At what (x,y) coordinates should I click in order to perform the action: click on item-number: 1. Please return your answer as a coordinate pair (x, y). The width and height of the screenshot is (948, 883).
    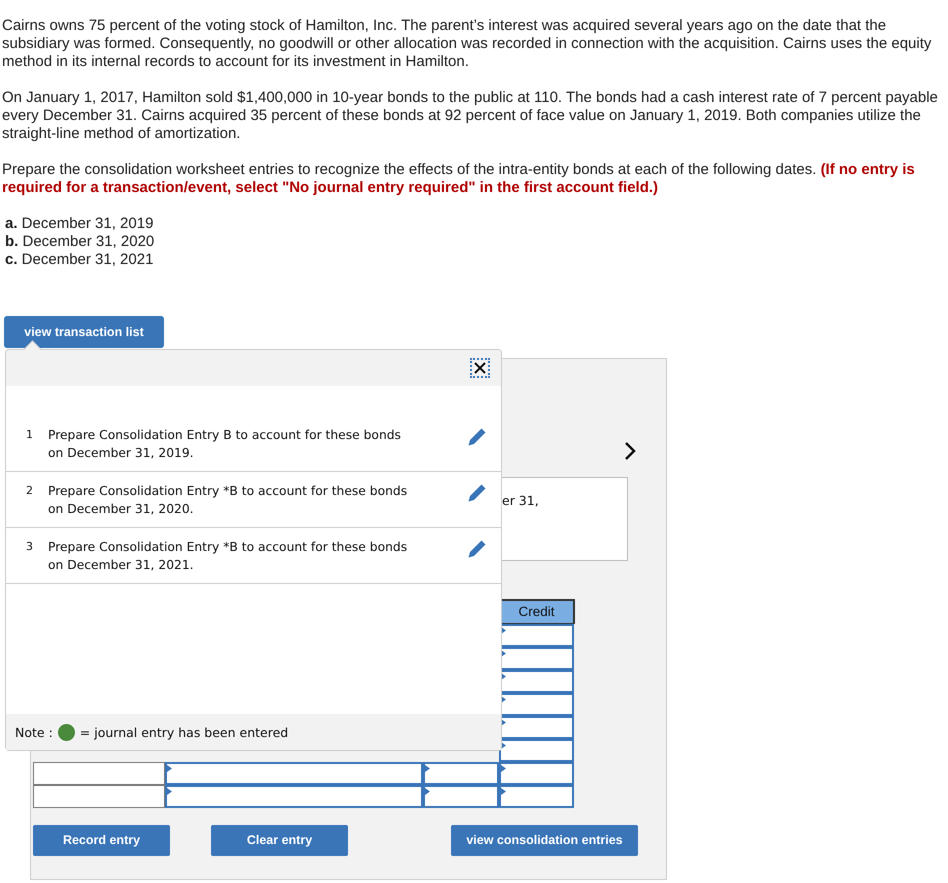
    Looking at the image, I should click on (30, 434).